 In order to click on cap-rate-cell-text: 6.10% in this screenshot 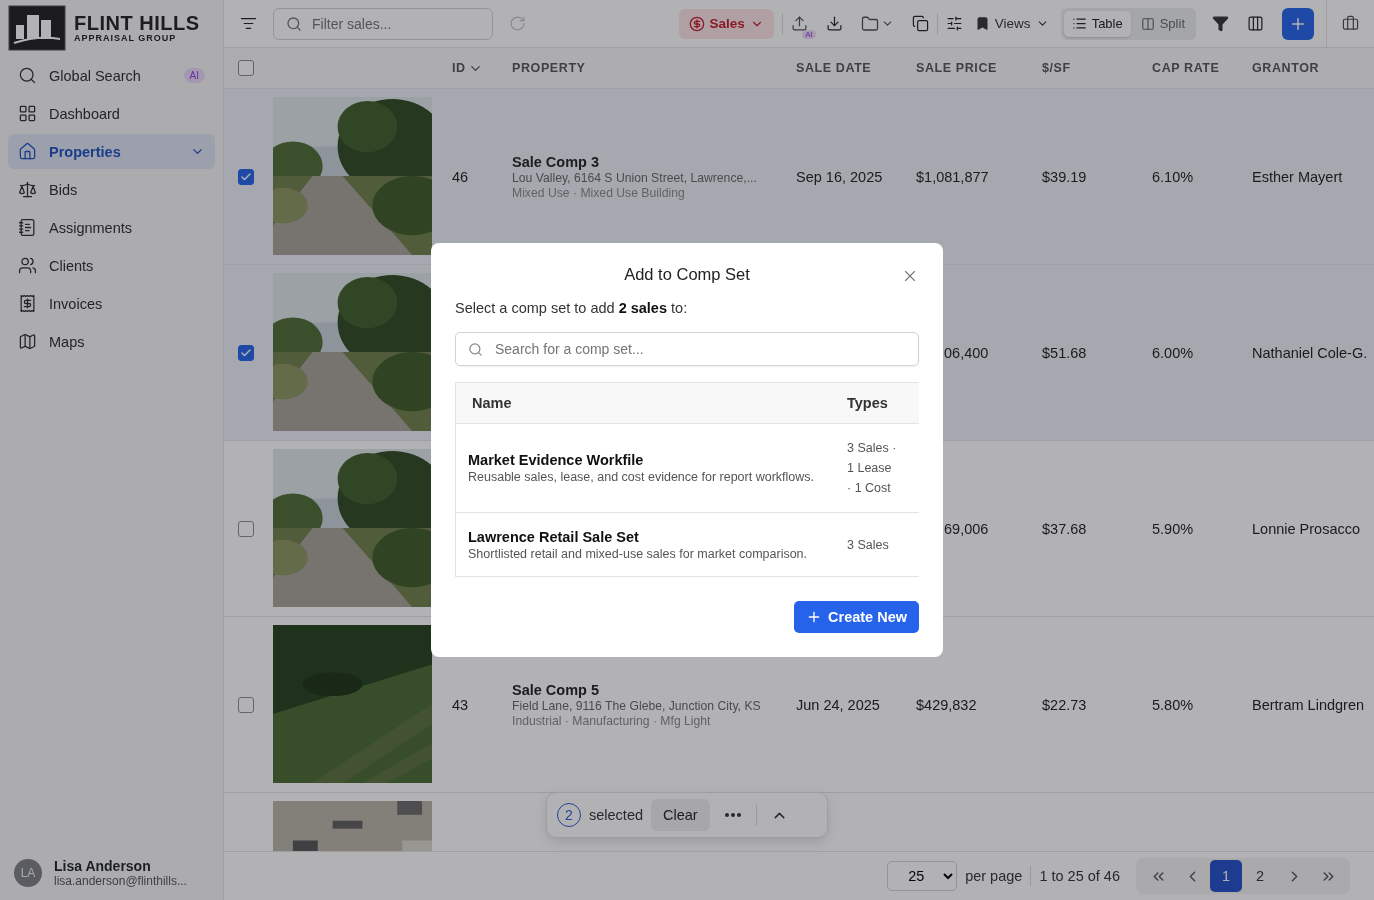, I will do `click(1173, 176)`.